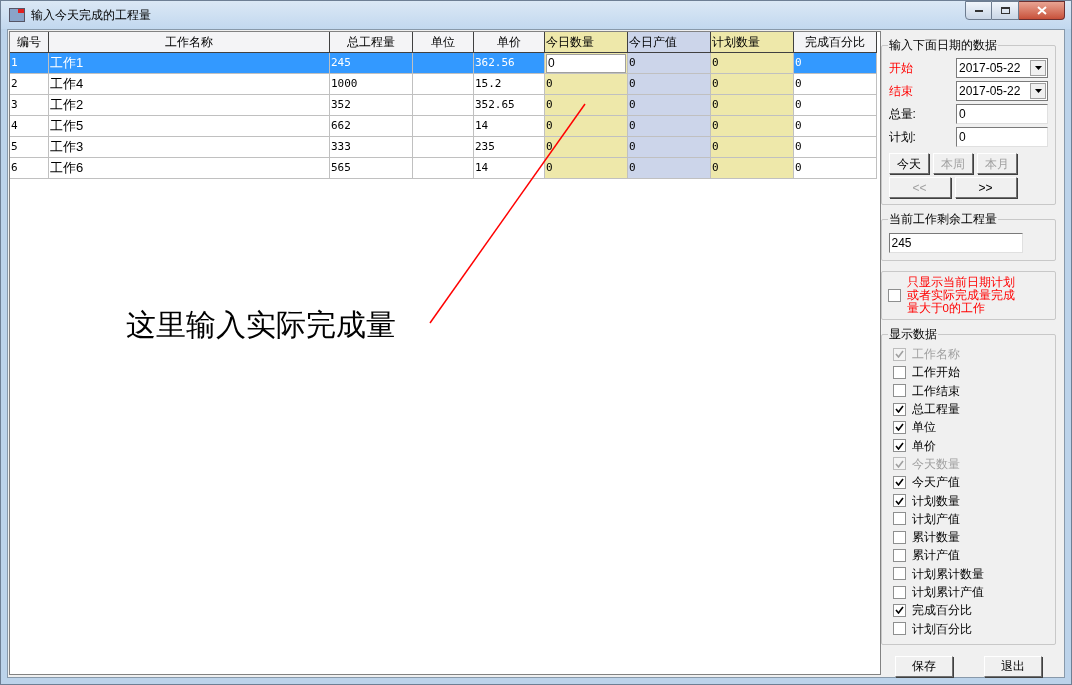  I want to click on table-row: 2 工作4 1000 15.2 0 0 0 0, so click(445, 84).